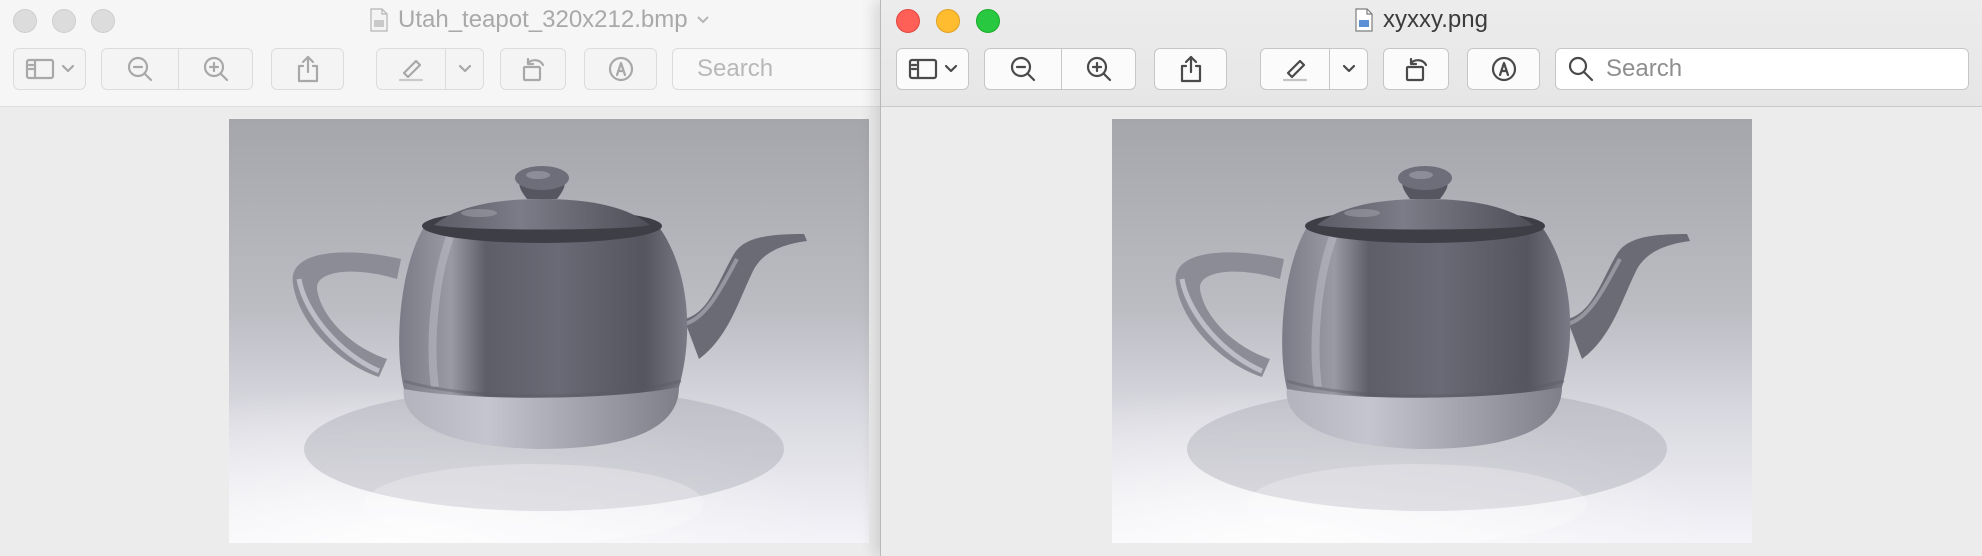 Image resolution: width=1982 pixels, height=556 pixels. Describe the element at coordinates (1435, 19) in the screenshot. I see `window-title-text: xyxxy.png` at that location.